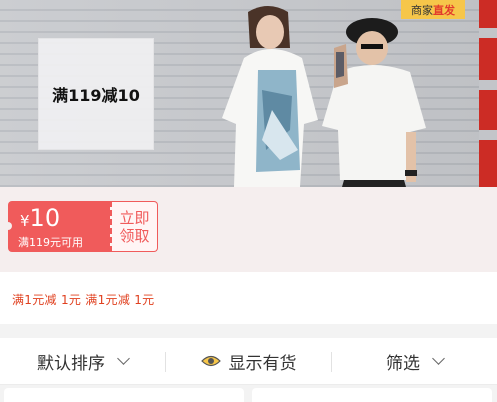 The width and height of the screenshot is (497, 402). What do you see at coordinates (50, 242) in the screenshot?
I see `coupon-condition: 满119元可用` at bounding box center [50, 242].